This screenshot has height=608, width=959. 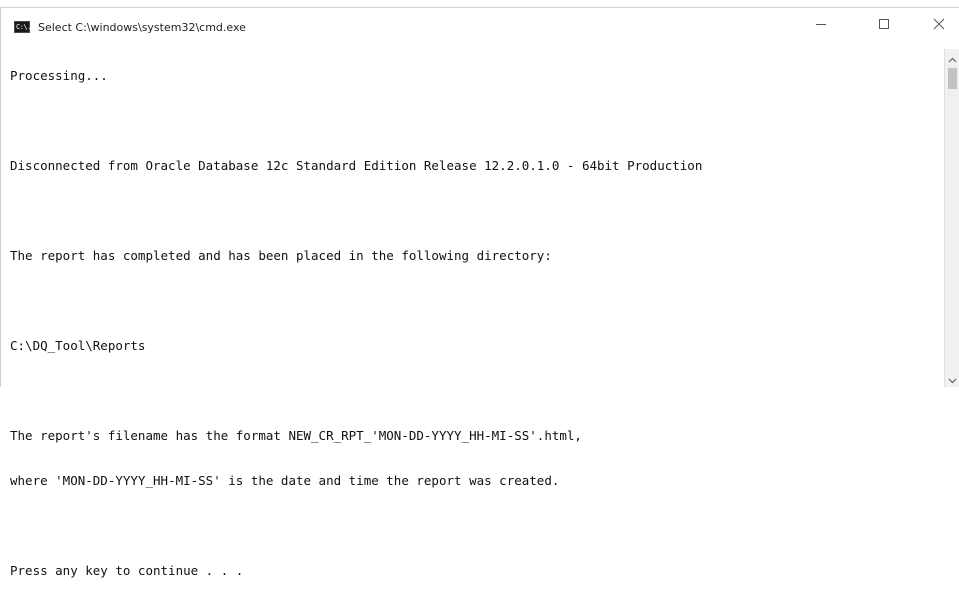 I want to click on cmd-app-icon: C:\., so click(x=22, y=27).